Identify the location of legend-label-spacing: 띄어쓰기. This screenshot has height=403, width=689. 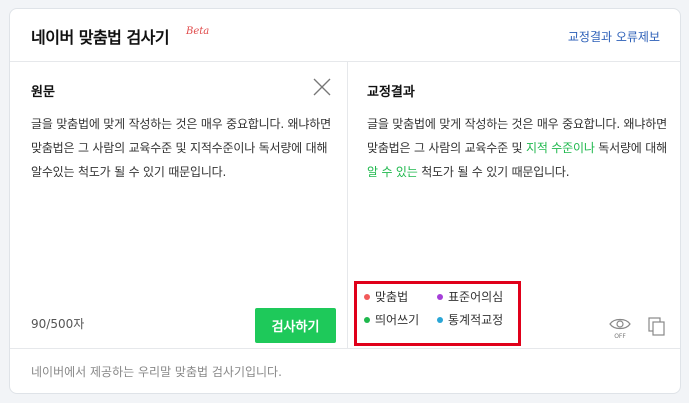
(397, 320).